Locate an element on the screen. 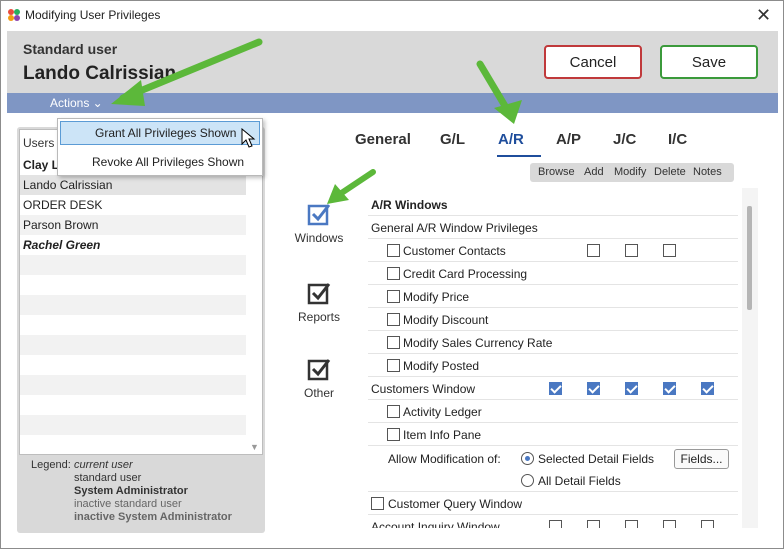 This screenshot has width=784, height=549. modify-price-checkbox is located at coordinates (393, 296).